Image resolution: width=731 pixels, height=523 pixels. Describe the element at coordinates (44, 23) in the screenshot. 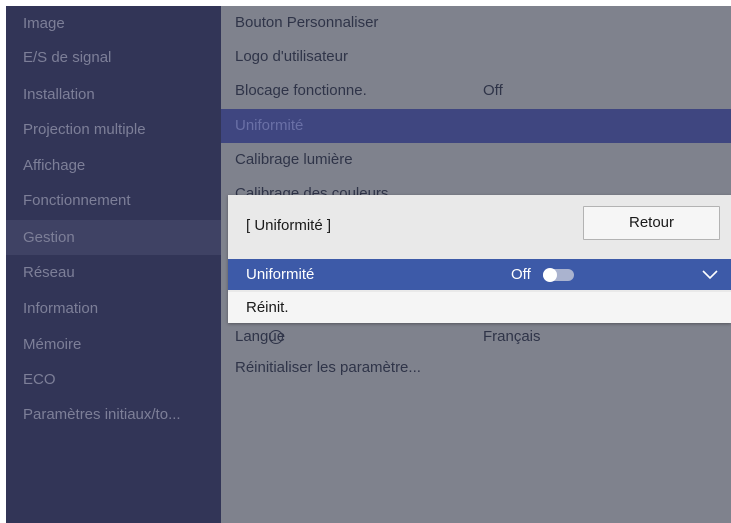

I see `sidebar-item-label: Image` at that location.